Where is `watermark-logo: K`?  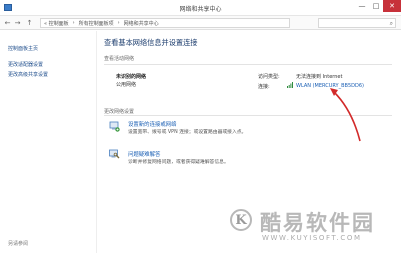
watermark-logo: K is located at coordinates (241, 220).